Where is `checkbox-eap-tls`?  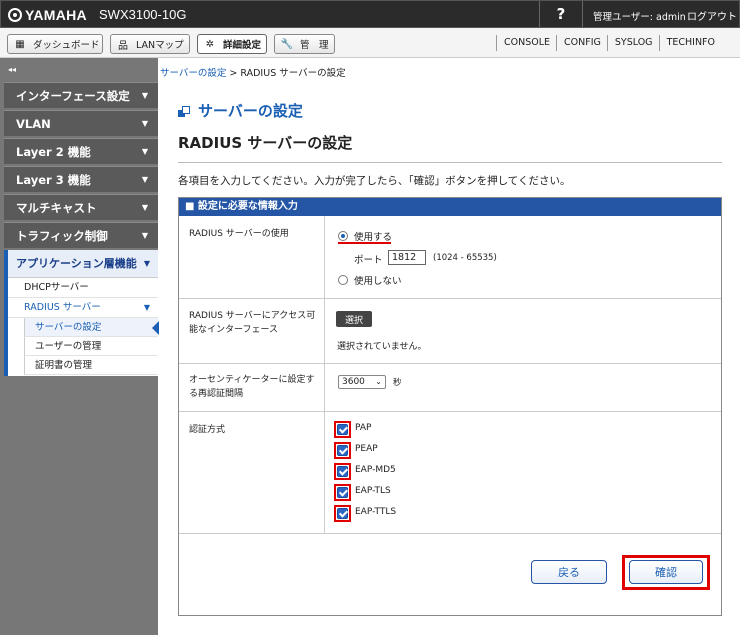
checkbox-eap-tls is located at coordinates (342, 492).